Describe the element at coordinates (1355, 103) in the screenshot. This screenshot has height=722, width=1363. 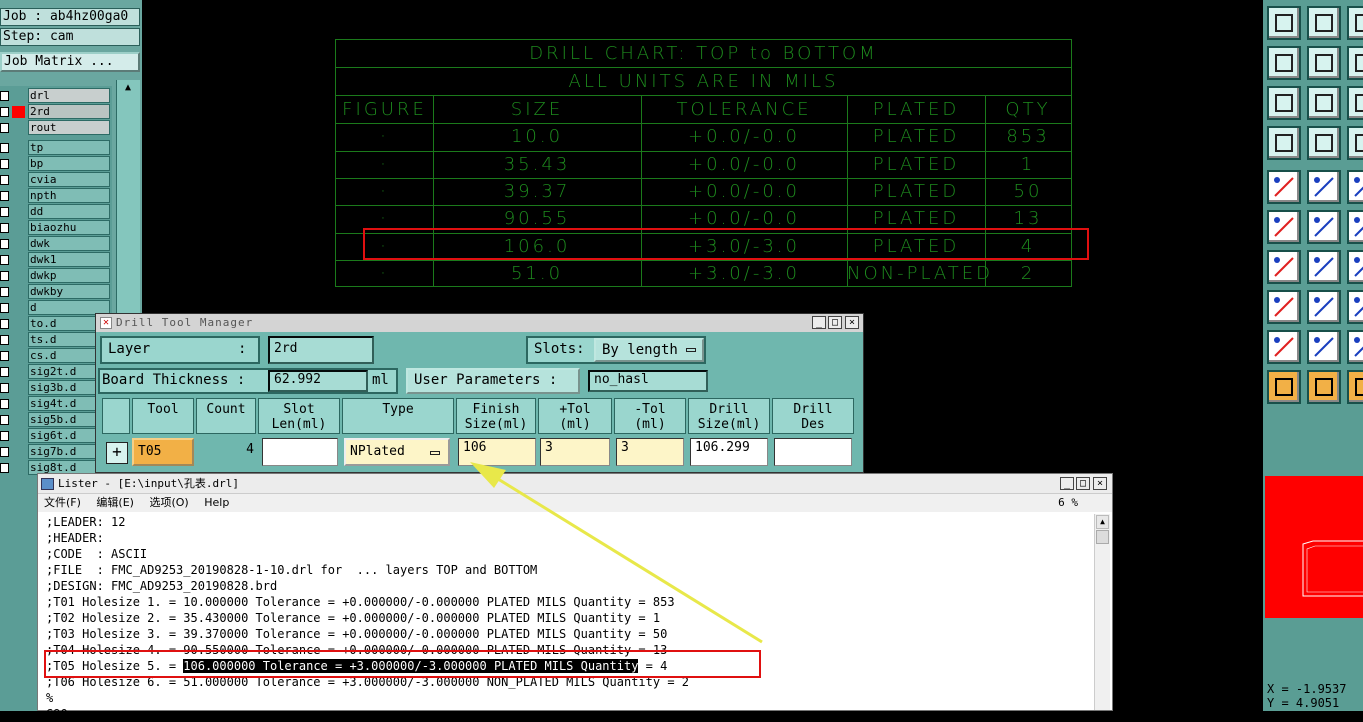
I see `one-to-one-icon` at that location.